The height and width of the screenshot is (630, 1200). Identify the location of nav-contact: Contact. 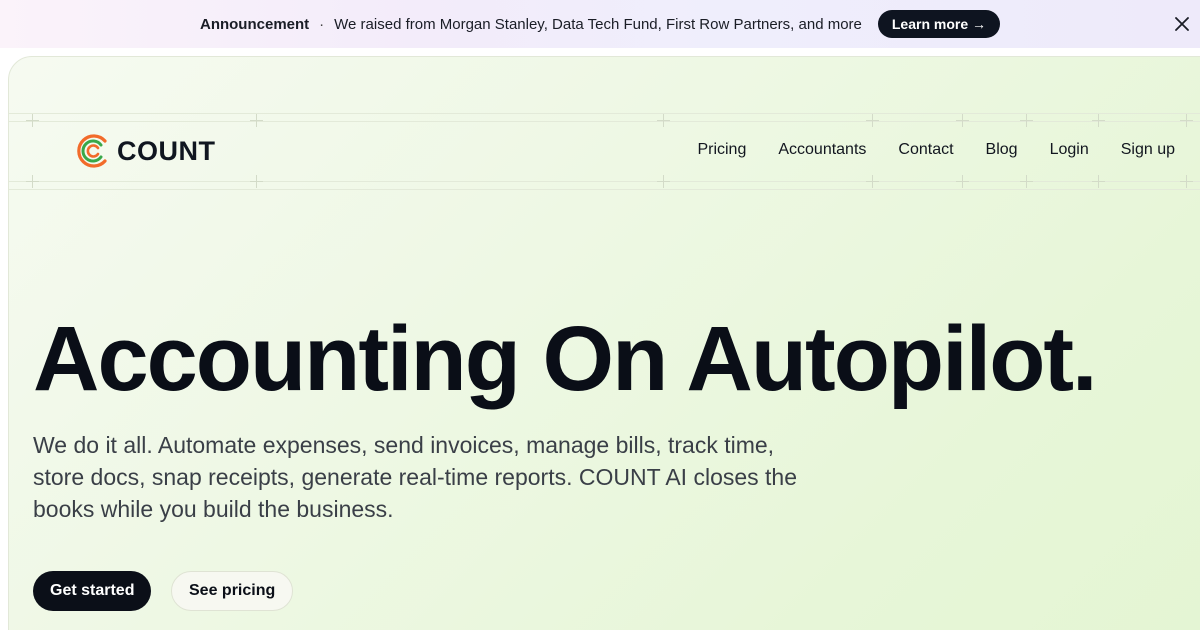
(925, 150).